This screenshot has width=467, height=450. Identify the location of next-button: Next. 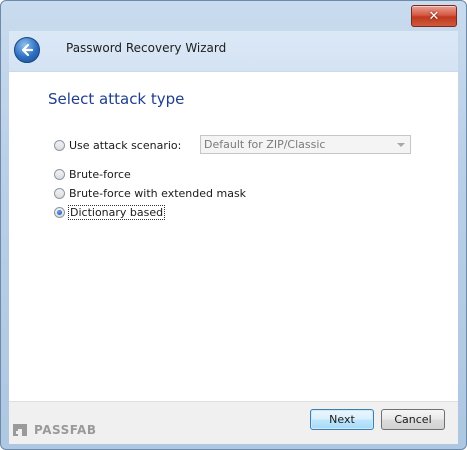
(342, 419).